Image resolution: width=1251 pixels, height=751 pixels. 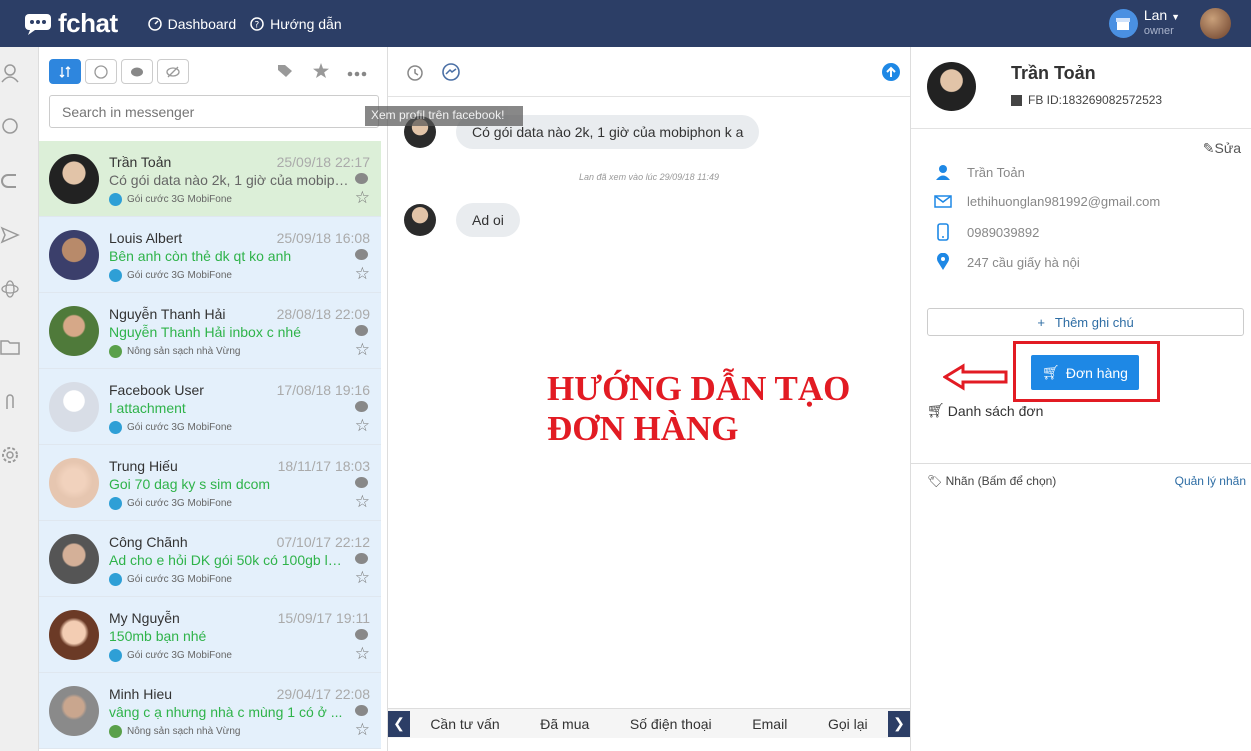 I want to click on conversation-date: 07/10/17 22:12, so click(x=323, y=542).